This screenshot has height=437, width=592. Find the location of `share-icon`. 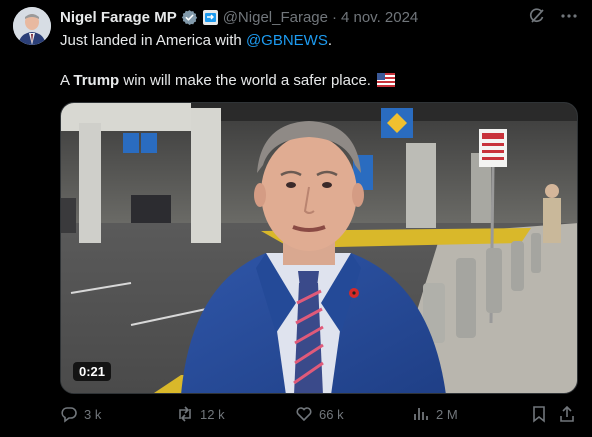

share-icon is located at coordinates (567, 414).